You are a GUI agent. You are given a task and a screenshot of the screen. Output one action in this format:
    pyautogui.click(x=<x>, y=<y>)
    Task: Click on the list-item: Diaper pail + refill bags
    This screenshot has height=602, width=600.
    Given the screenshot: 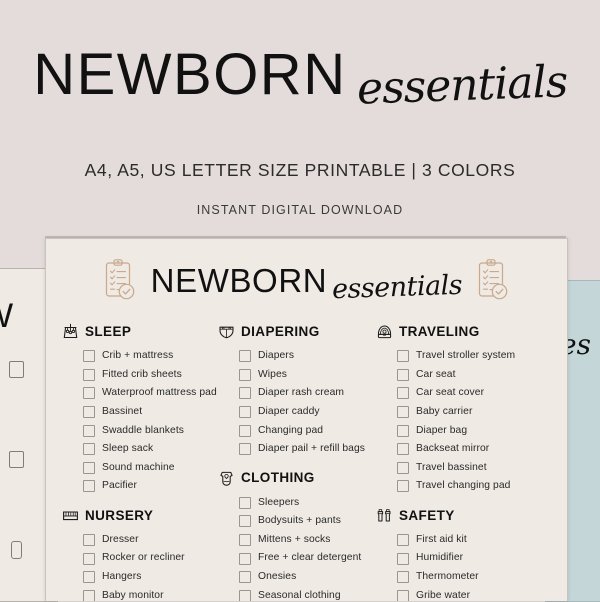 What is the action you would take?
    pyautogui.click(x=311, y=449)
    